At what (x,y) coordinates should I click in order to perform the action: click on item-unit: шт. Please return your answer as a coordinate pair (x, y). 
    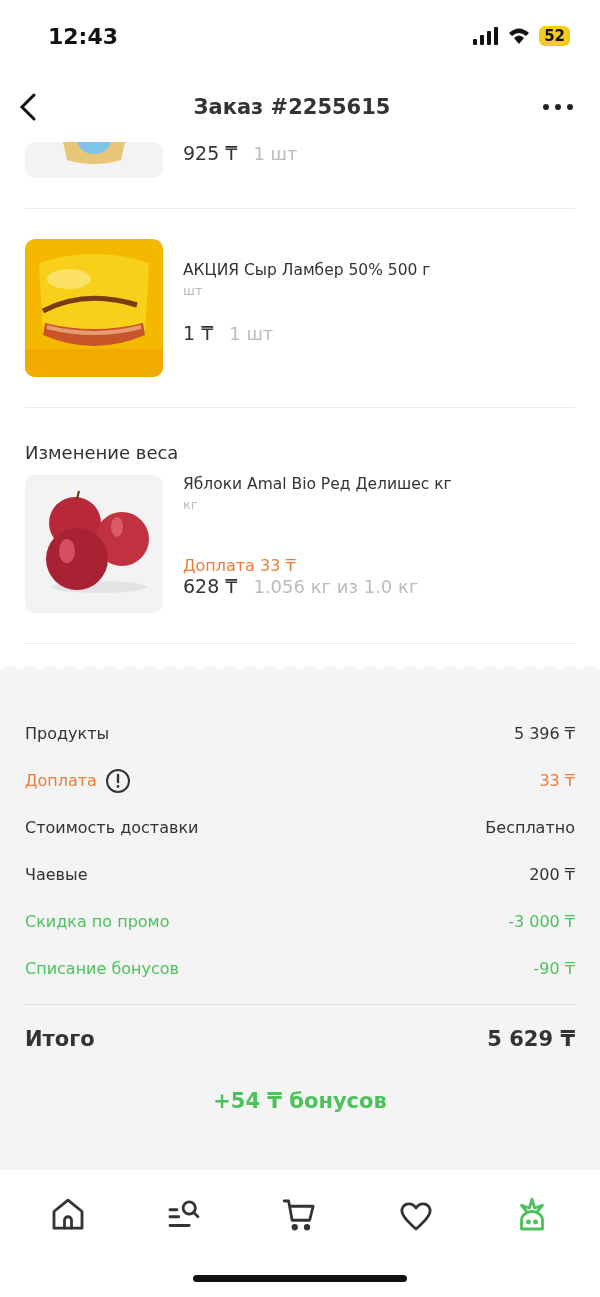
    Looking at the image, I should click on (193, 290).